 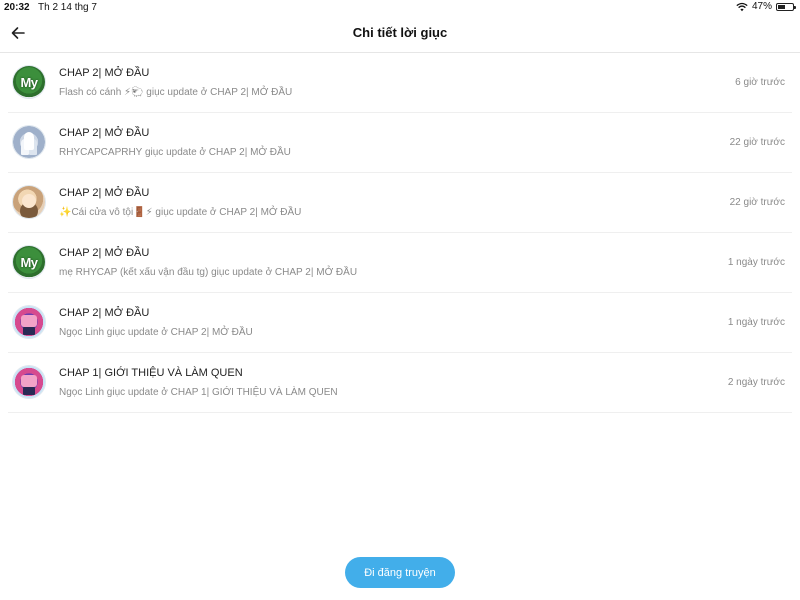 I want to click on post-story-button: Đi đăng truyện, so click(x=400, y=572).